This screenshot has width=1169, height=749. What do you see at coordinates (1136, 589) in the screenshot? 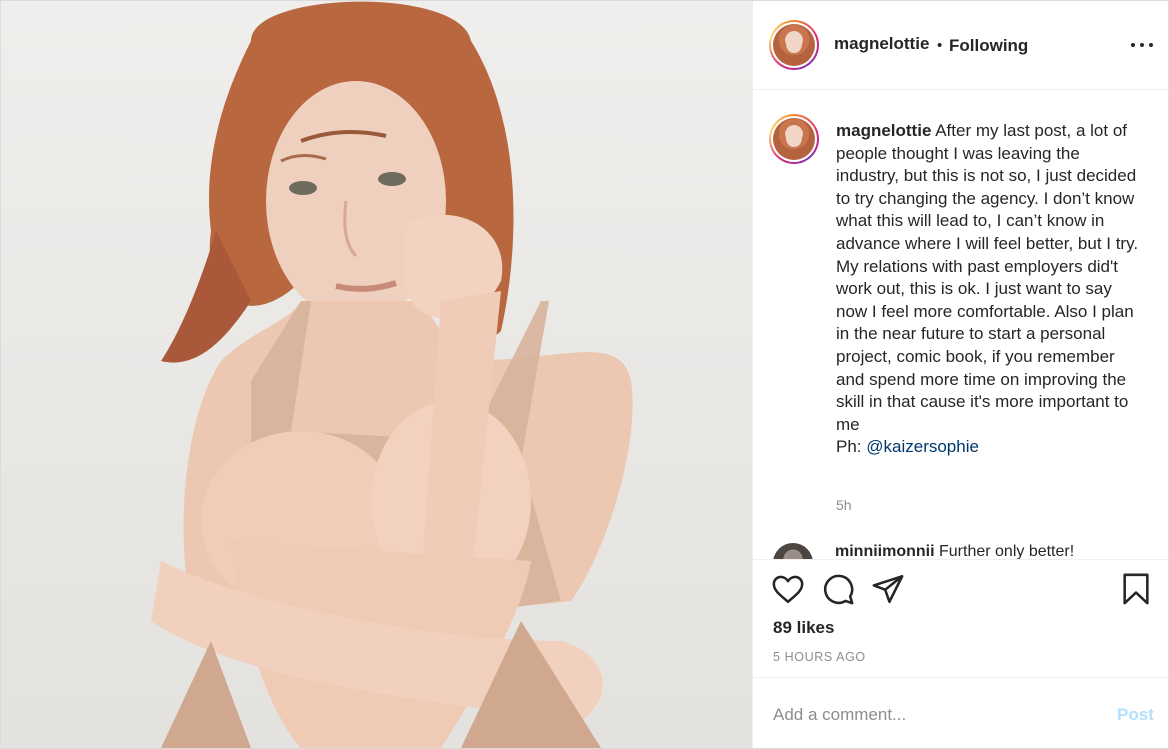
I see `bookmark-icon` at bounding box center [1136, 589].